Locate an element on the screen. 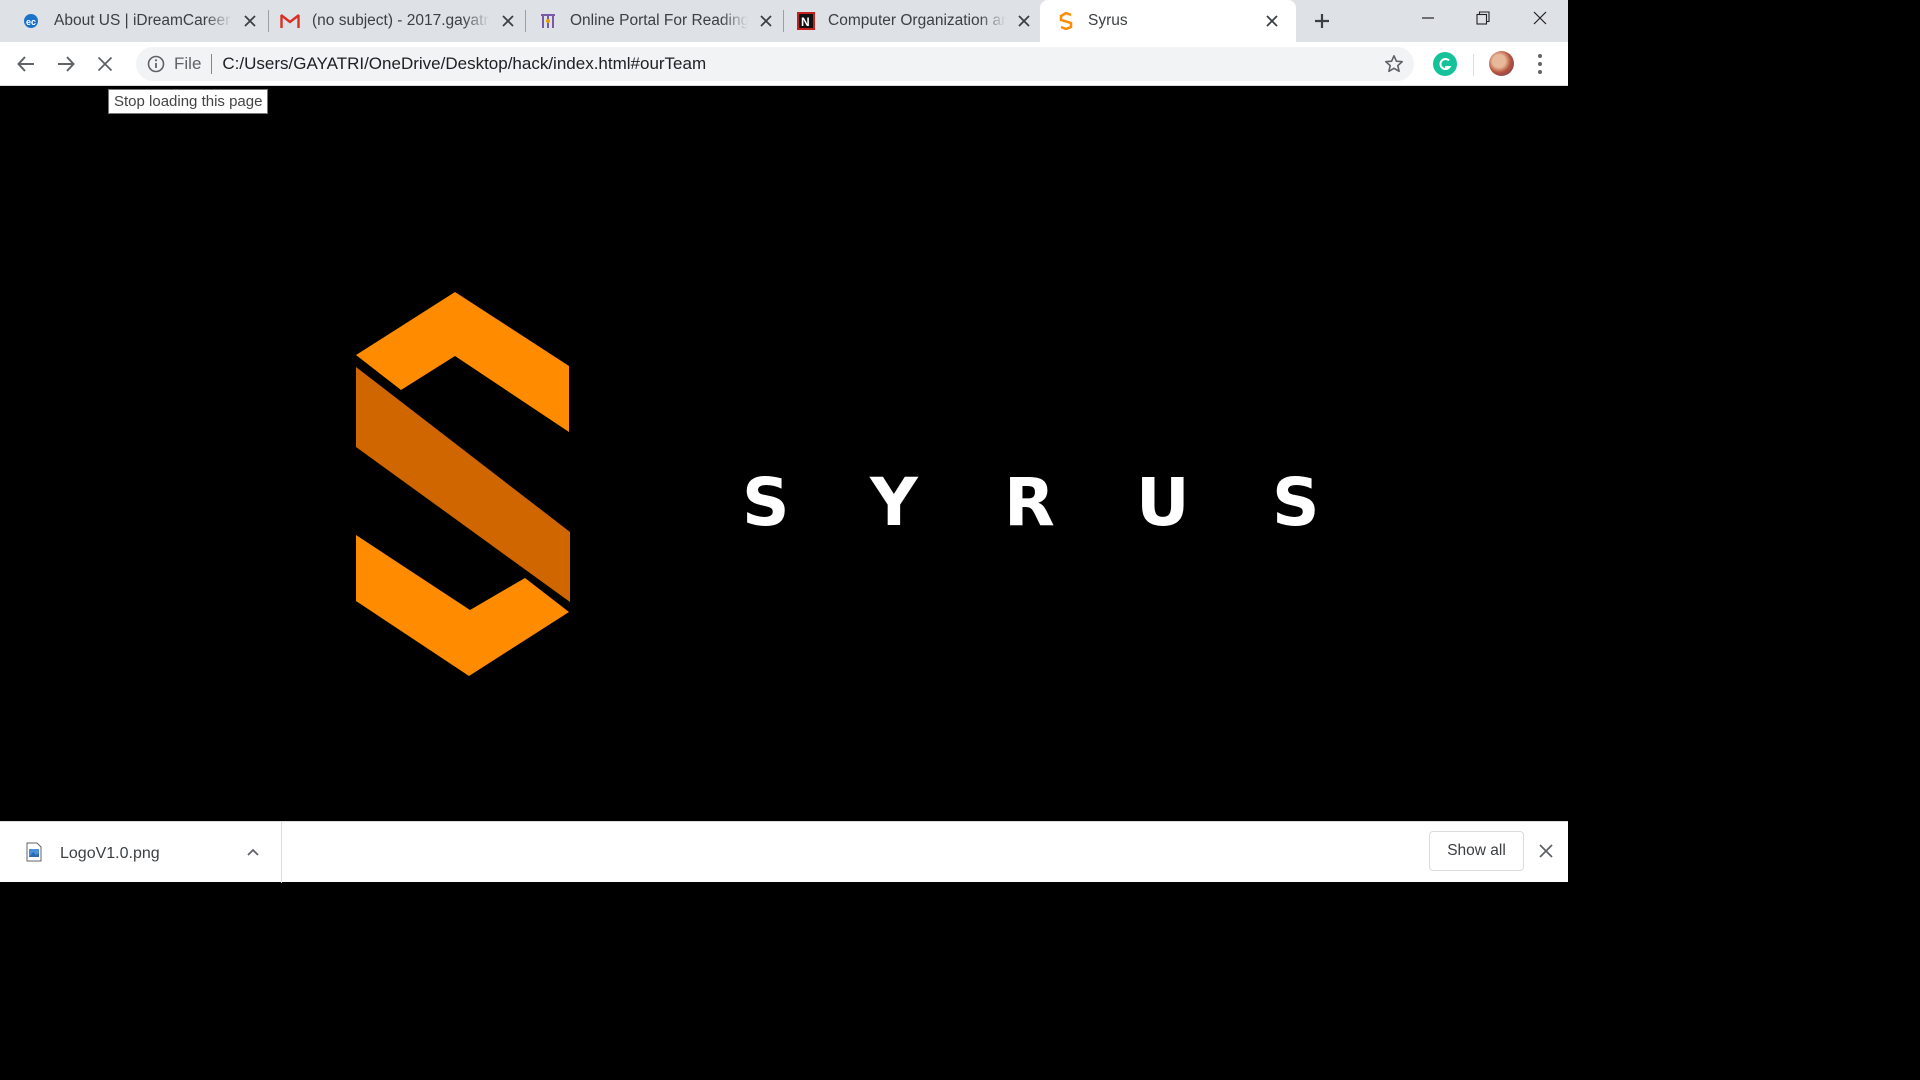 The width and height of the screenshot is (1920, 1080). tab-computer-organization: N Computer Organization and is located at coordinates (908, 21).